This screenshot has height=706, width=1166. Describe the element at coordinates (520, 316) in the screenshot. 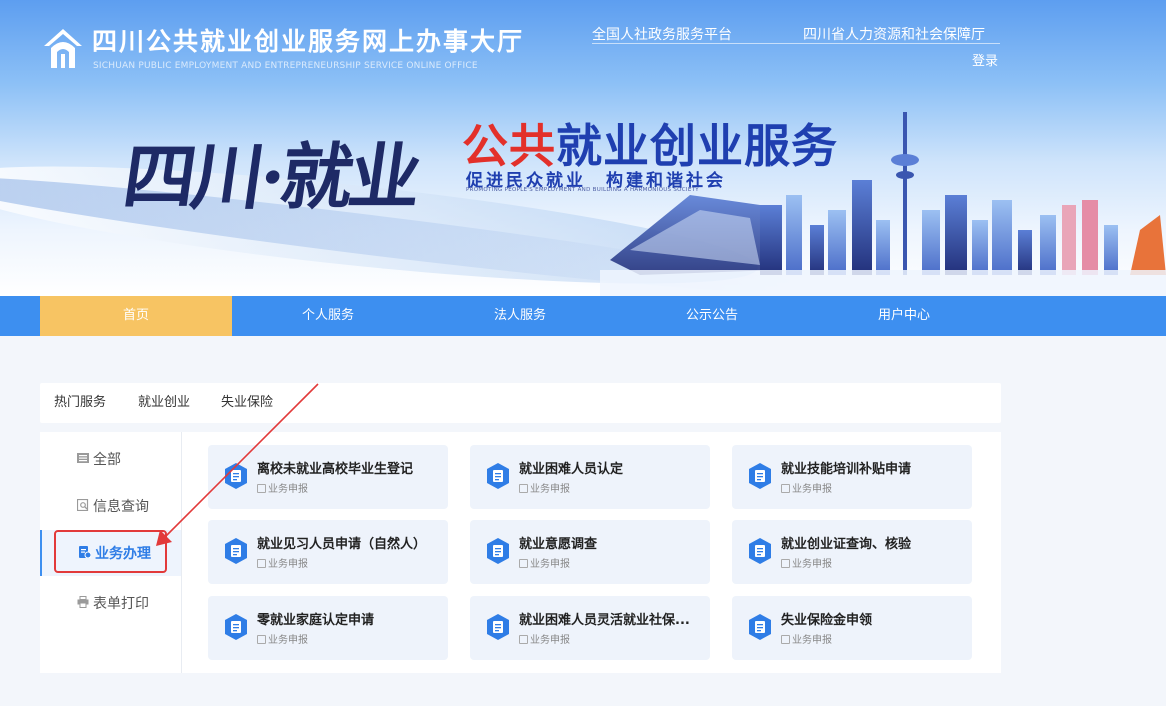

I see `nav-legal-service: 法人服务` at that location.